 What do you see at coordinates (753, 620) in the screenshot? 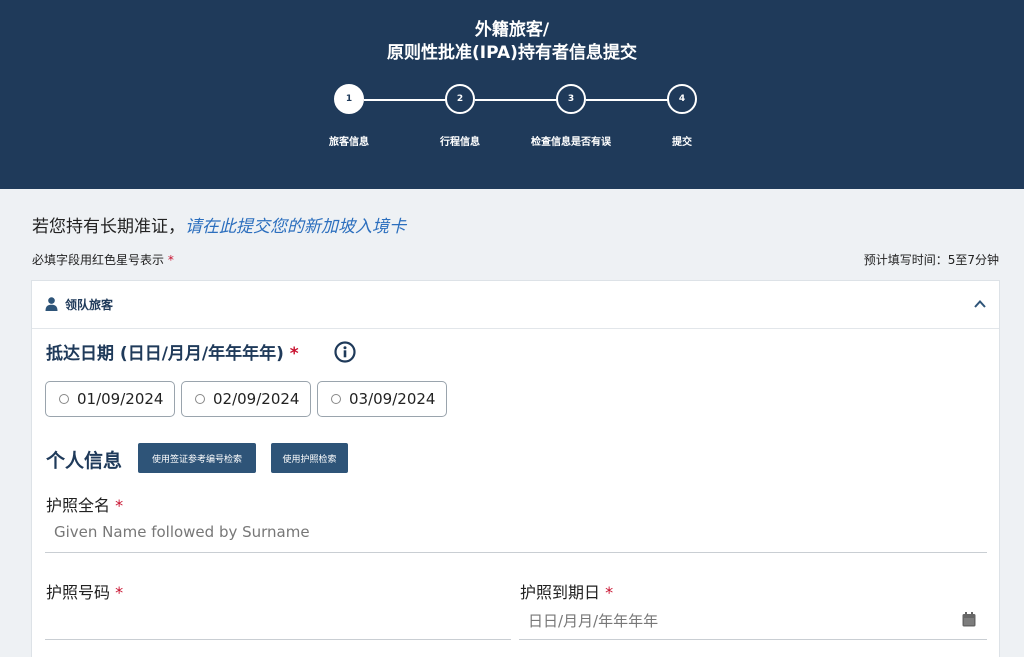
I see `passport-expiry-input: 日日/月月/年年年年` at bounding box center [753, 620].